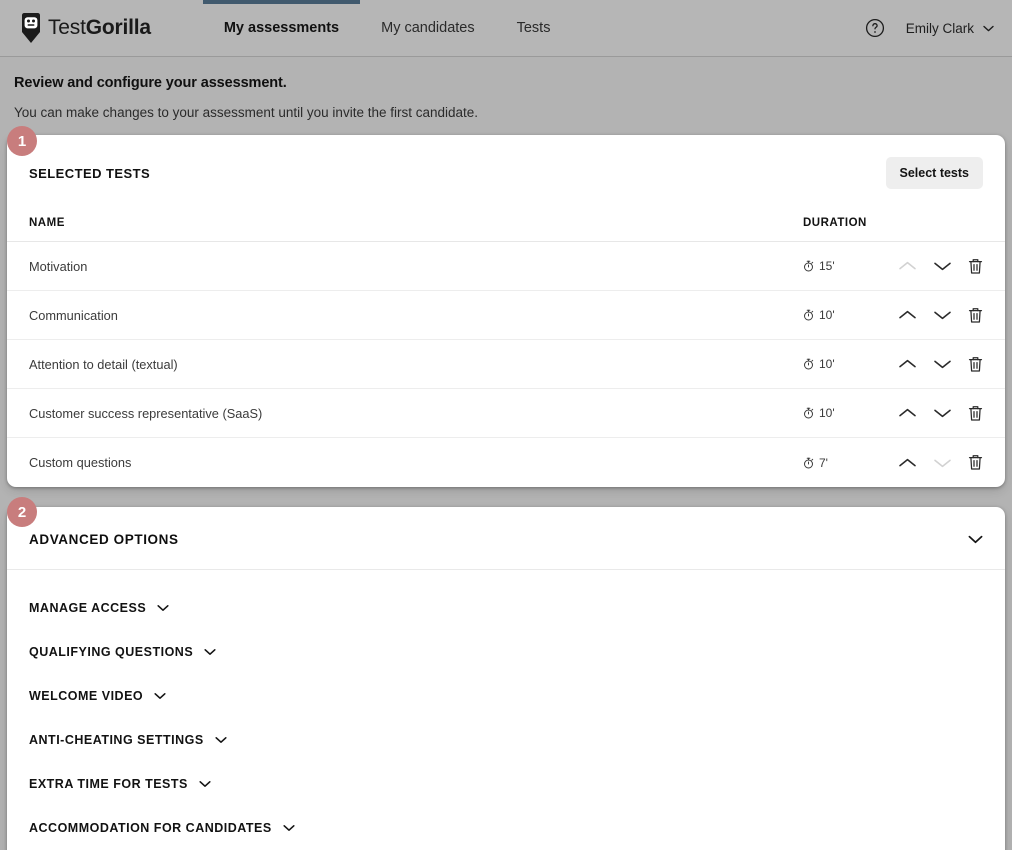 The width and height of the screenshot is (1012, 850). I want to click on advanced-option-label: MANAGE ACCESS, so click(88, 608).